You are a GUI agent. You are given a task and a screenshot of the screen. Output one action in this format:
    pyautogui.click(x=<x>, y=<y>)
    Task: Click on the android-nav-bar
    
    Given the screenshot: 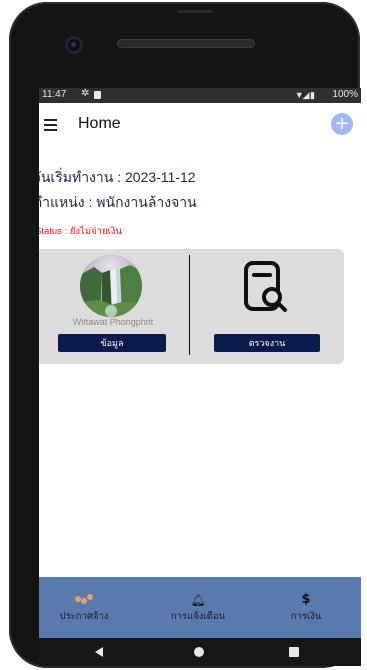 What is the action you would take?
    pyautogui.click(x=200, y=652)
    